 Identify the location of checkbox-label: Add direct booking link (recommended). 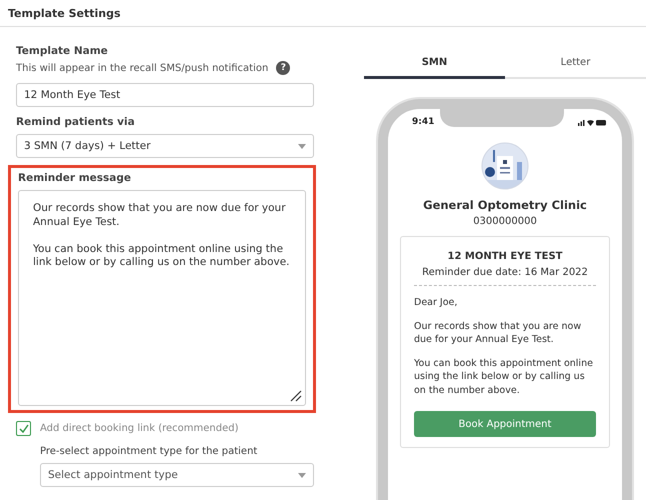
(139, 428).